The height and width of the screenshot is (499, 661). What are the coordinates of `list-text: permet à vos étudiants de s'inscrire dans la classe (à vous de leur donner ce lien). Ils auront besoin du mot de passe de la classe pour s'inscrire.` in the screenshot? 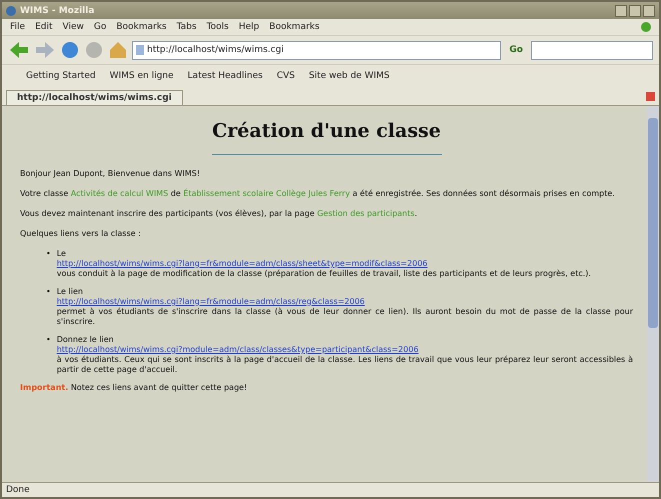 It's located at (344, 316).